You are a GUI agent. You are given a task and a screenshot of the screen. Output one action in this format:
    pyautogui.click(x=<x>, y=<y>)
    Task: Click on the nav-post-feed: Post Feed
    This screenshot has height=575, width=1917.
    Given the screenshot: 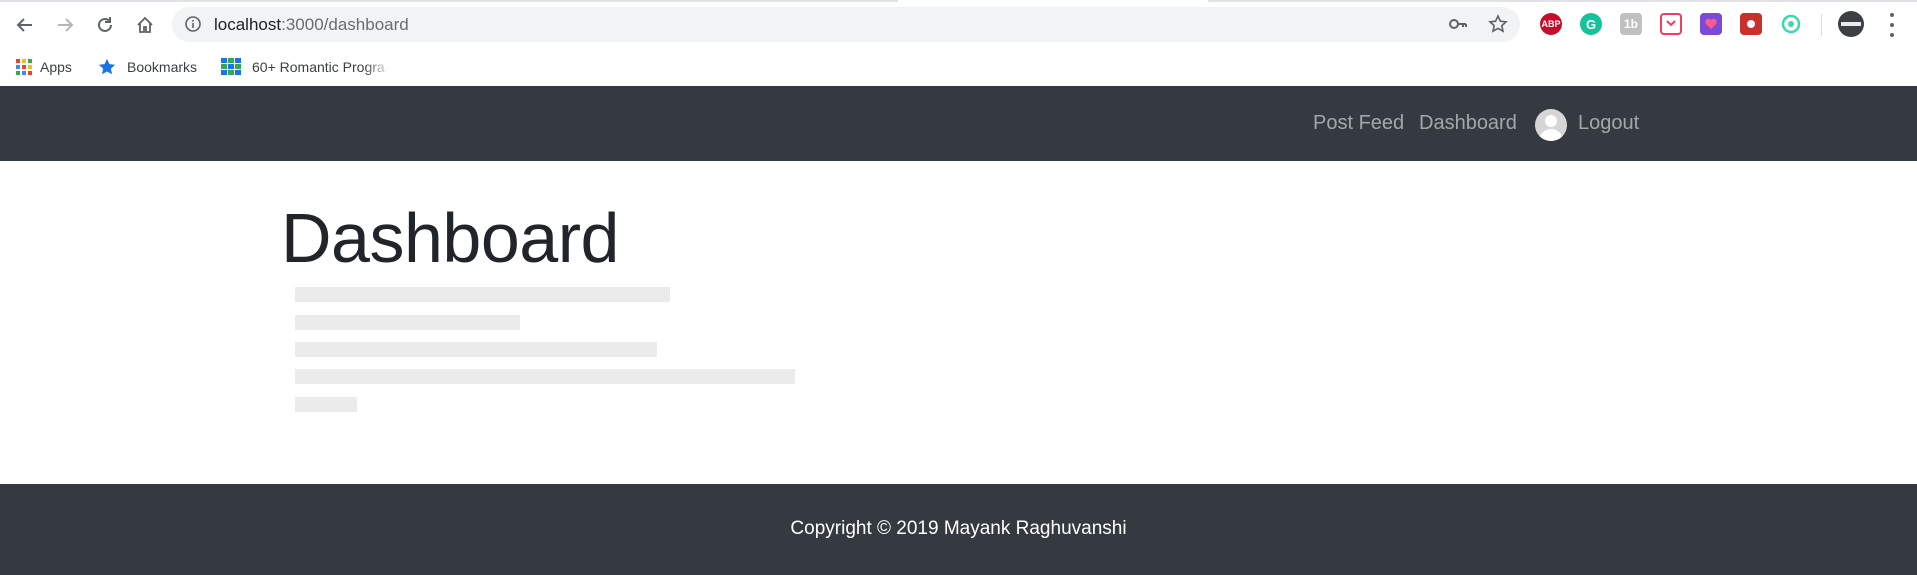 What is the action you would take?
    pyautogui.click(x=1358, y=123)
    